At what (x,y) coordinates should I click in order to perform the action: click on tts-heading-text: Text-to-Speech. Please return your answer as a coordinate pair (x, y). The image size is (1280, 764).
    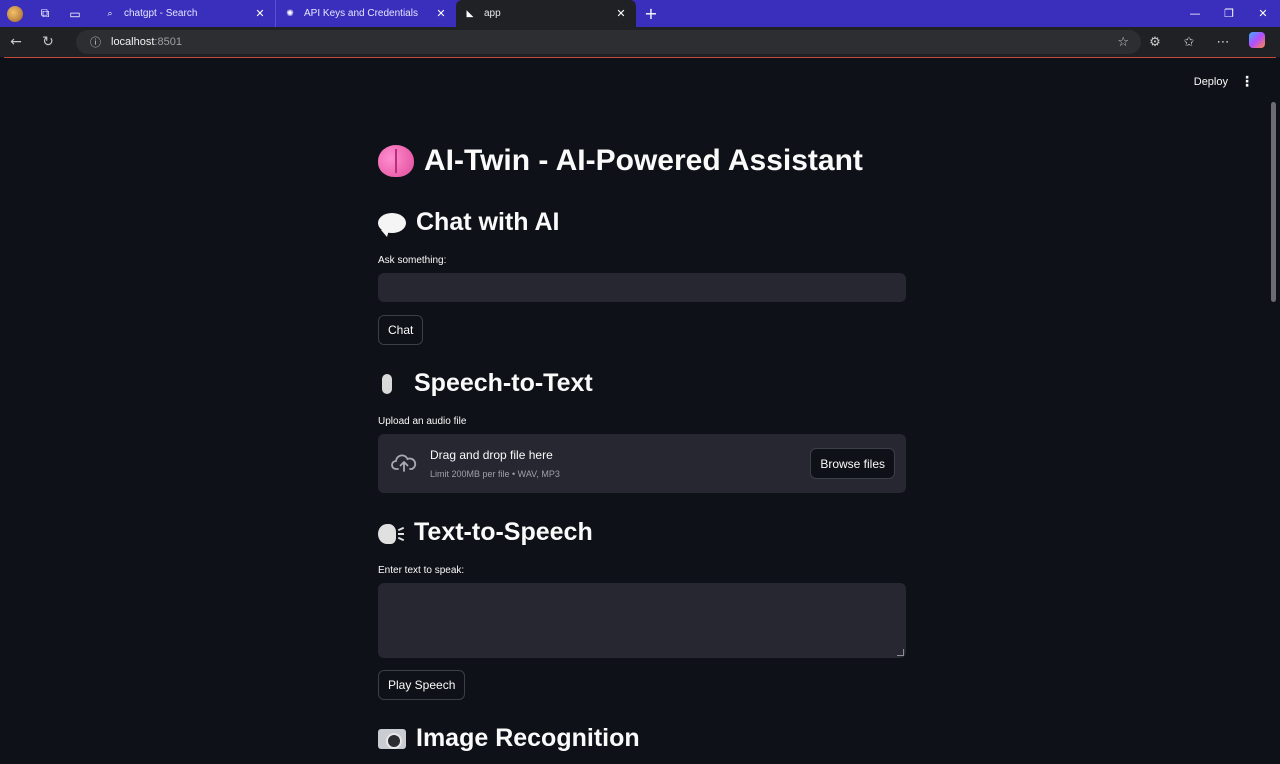
    Looking at the image, I should click on (503, 532).